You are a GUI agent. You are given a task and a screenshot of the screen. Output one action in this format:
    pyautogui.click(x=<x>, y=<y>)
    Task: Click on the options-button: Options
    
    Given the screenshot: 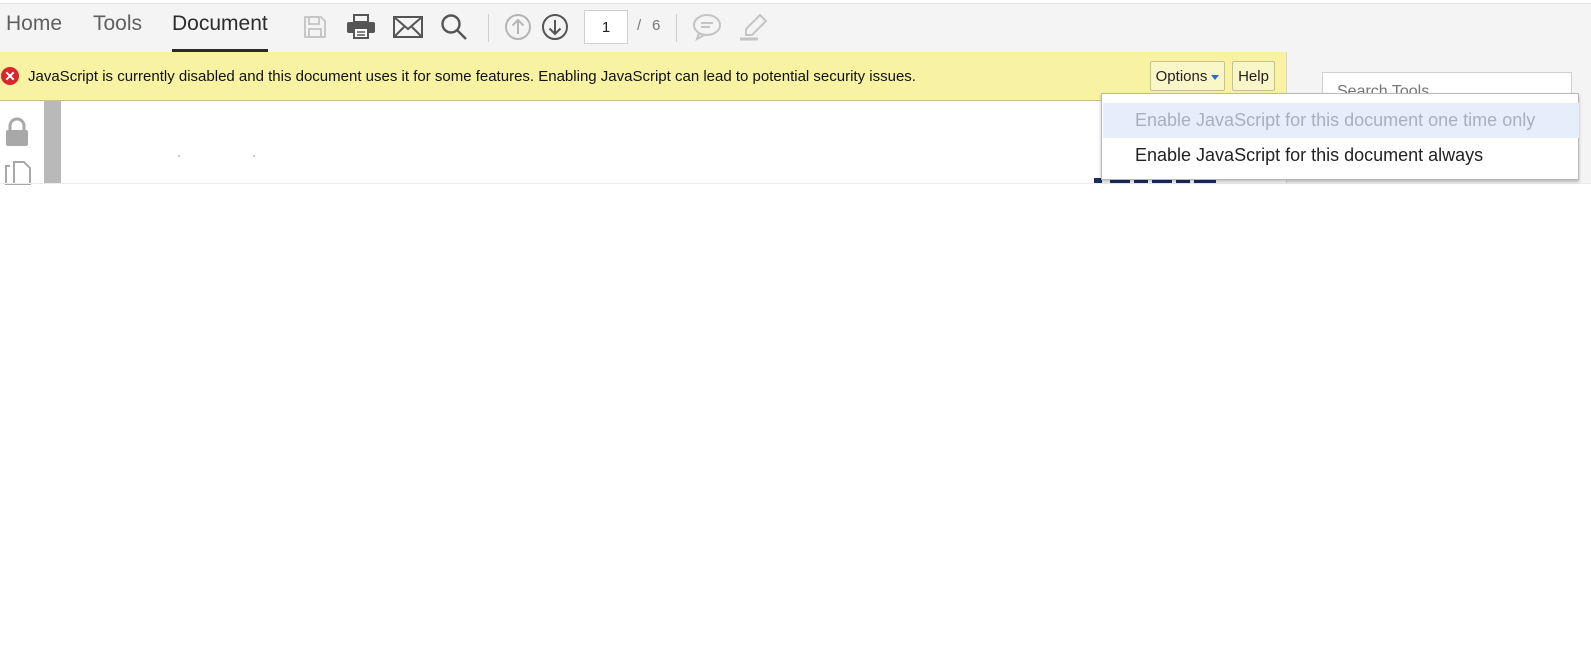 What is the action you would take?
    pyautogui.click(x=1187, y=76)
    